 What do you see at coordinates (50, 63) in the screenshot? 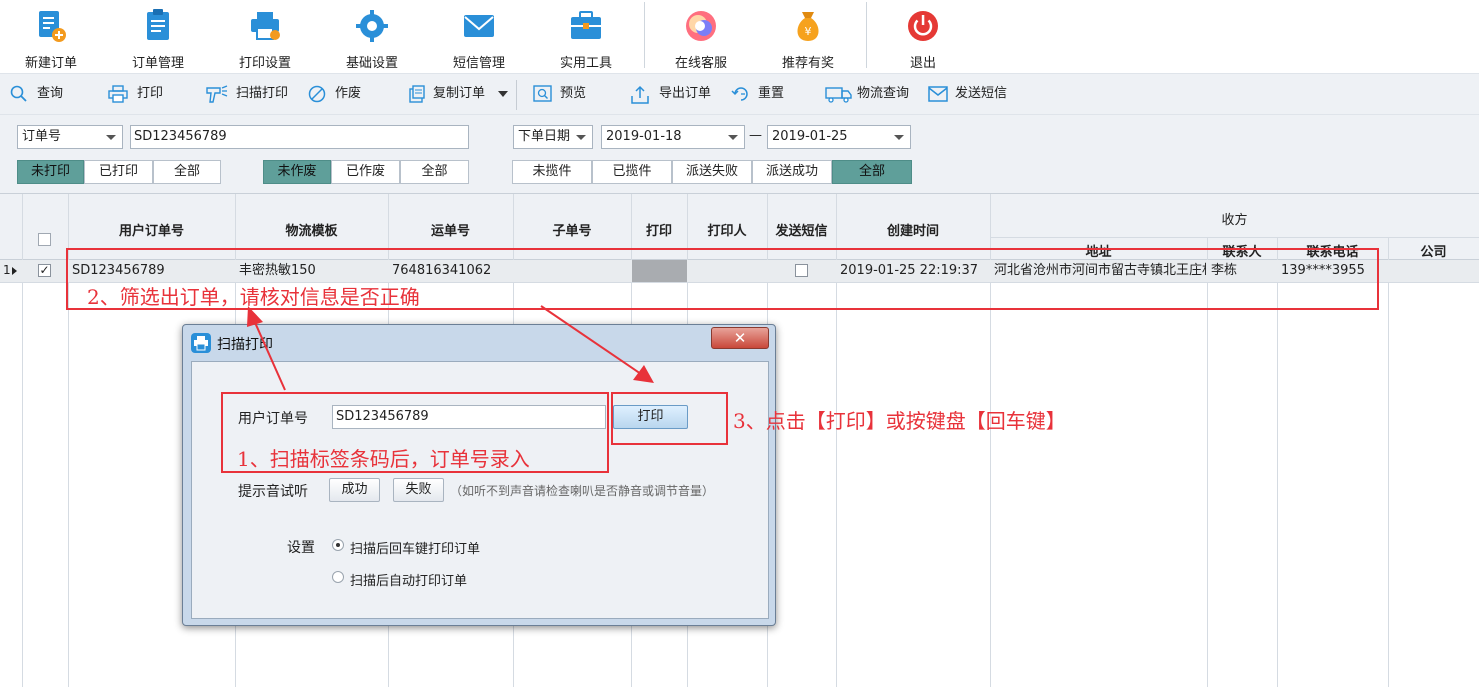
I see `toolbar-label: 新建订单` at bounding box center [50, 63].